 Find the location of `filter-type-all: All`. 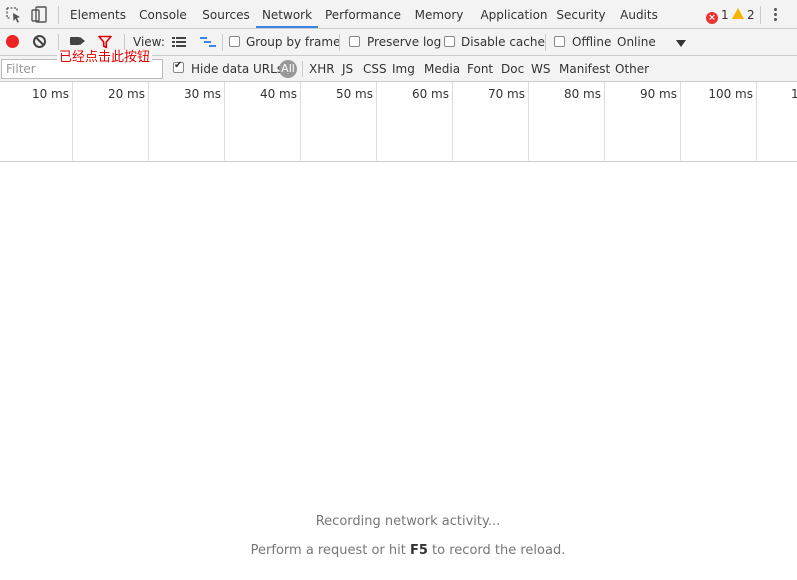

filter-type-all: All is located at coordinates (288, 69).